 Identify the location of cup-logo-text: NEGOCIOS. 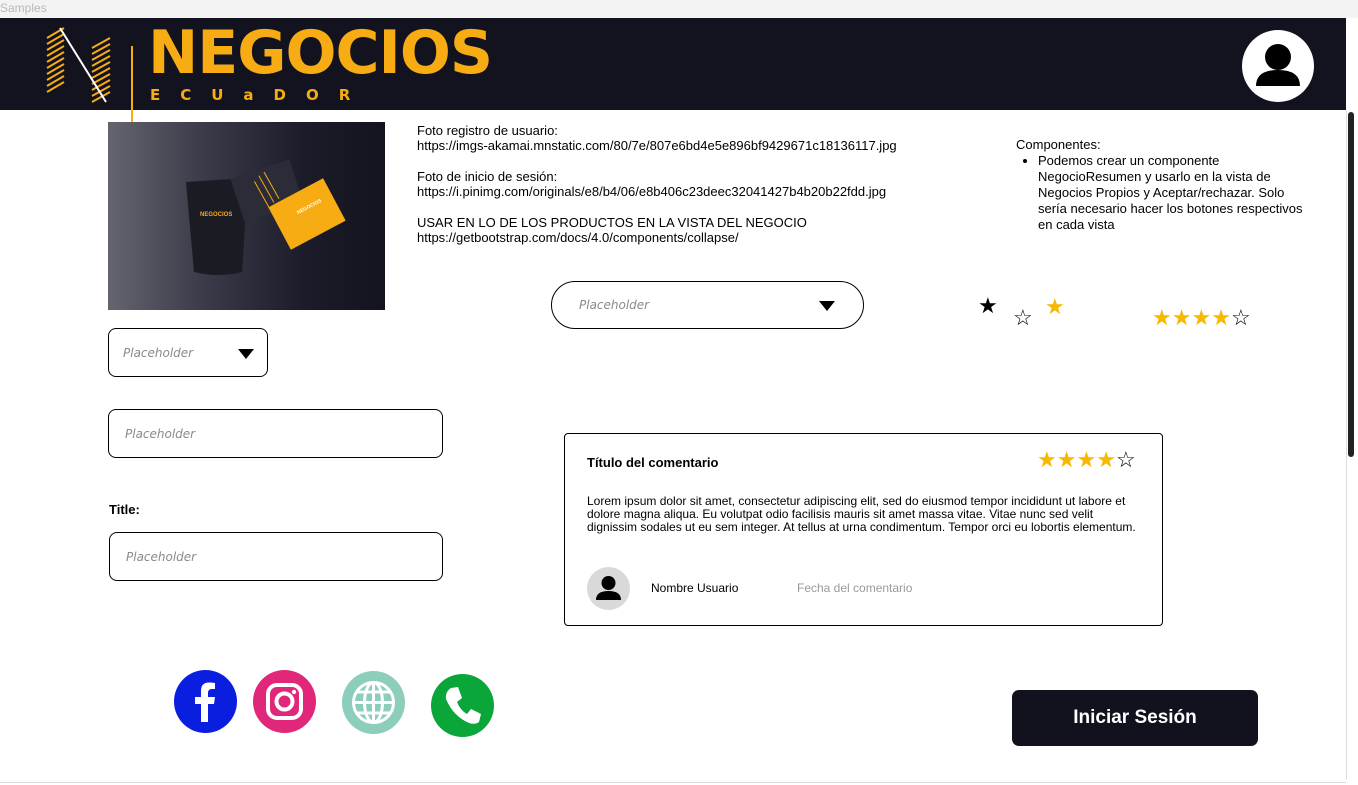
(216, 215).